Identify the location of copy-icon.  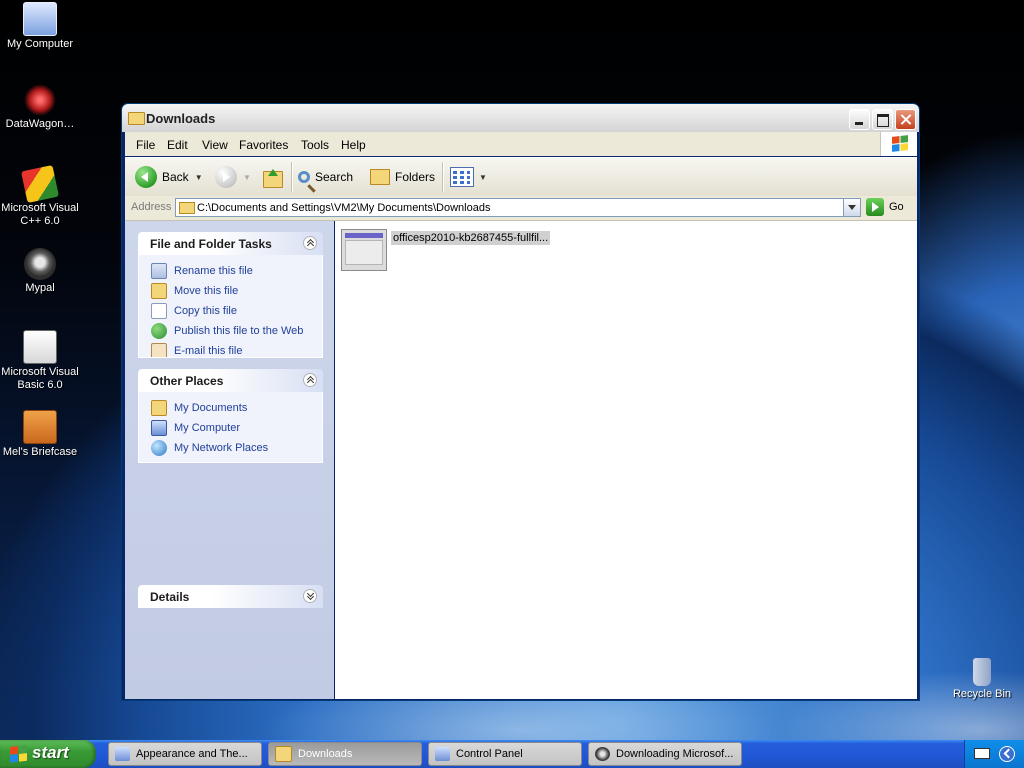
(159, 311).